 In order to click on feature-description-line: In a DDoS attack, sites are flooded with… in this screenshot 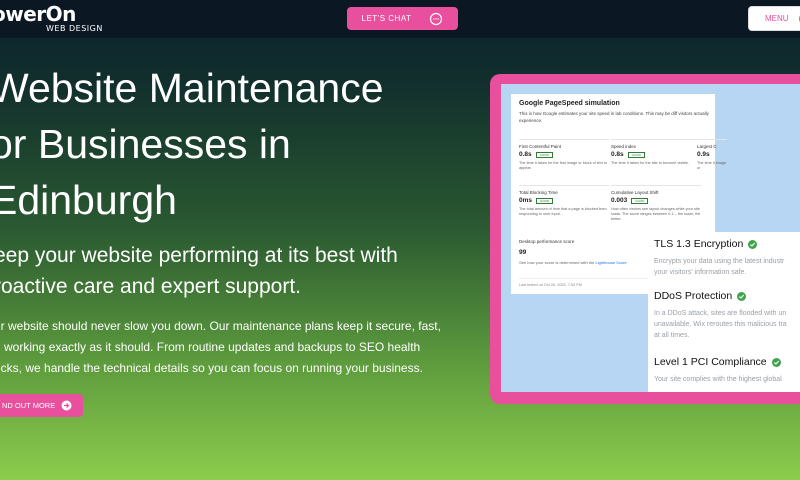, I will do `click(720, 313)`.